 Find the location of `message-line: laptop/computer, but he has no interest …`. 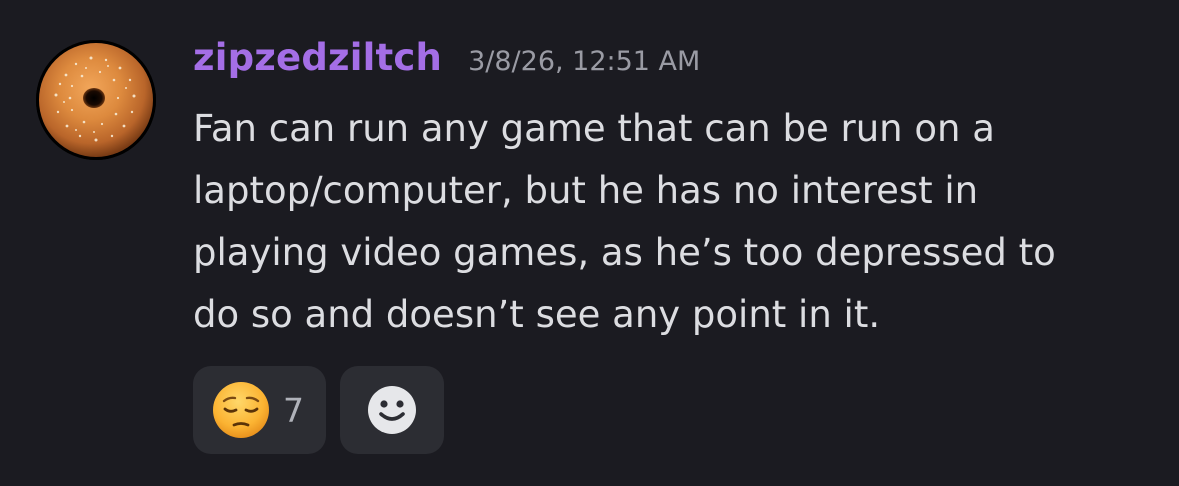

message-line: laptop/computer, but he has no interest … is located at coordinates (586, 190).